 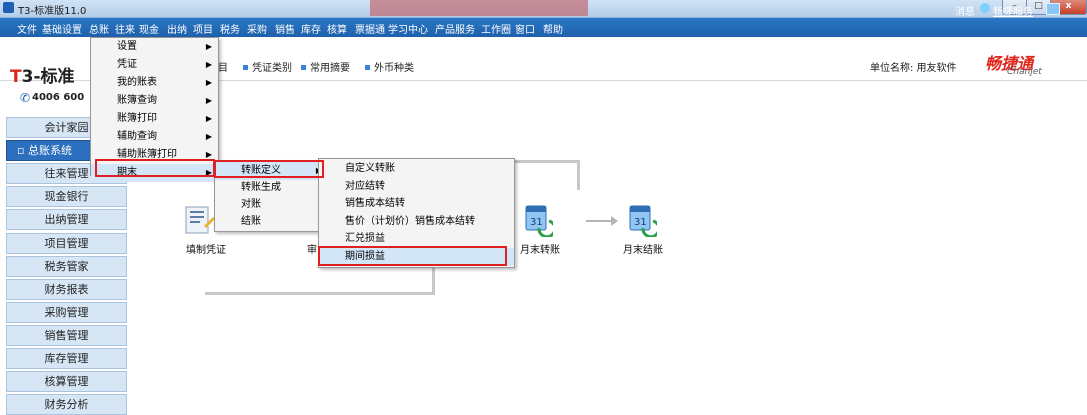 I want to click on menu-17: 窗口, so click(x=525, y=28).